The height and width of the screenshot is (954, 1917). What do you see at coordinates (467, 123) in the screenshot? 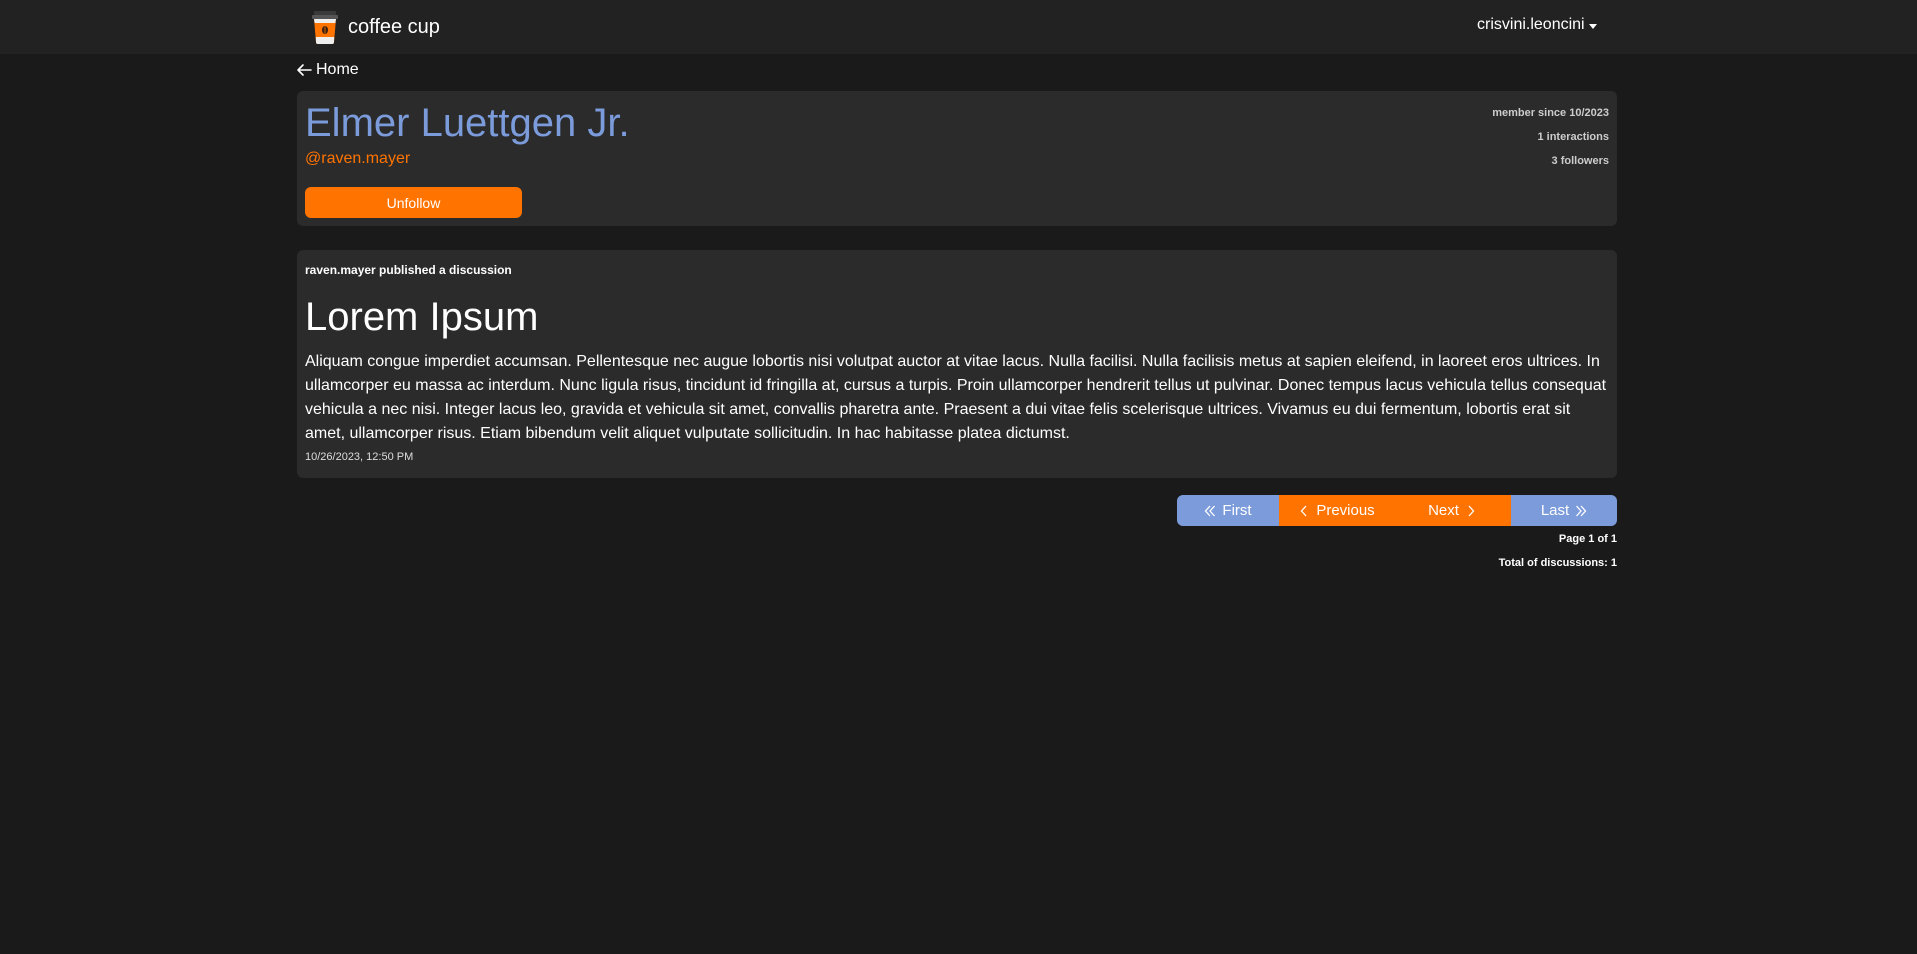
I see `profile-name: Elmer Luettgen Jr.` at bounding box center [467, 123].